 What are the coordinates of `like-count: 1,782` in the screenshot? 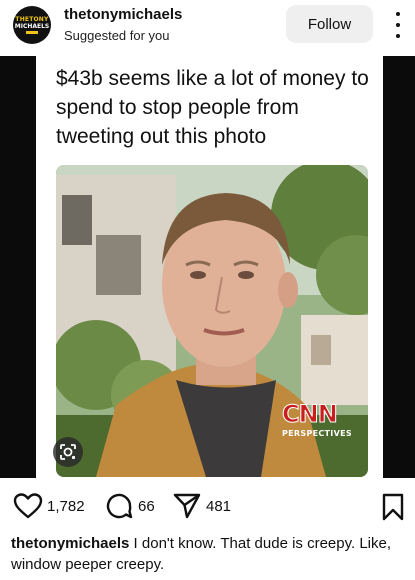 It's located at (66, 506).